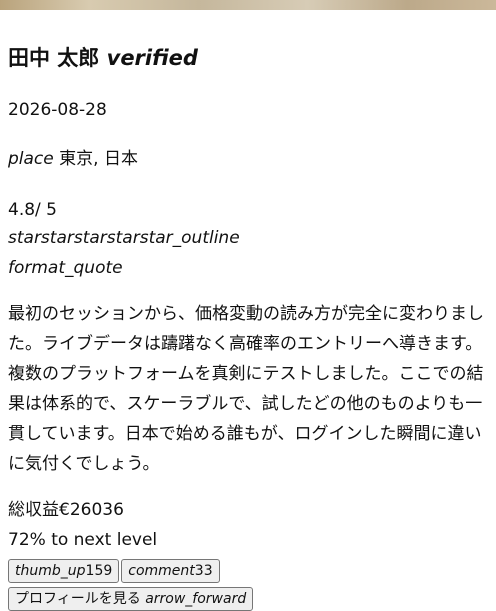 The height and width of the screenshot is (611, 496). I want to click on format-quote-icon: format_quote, so click(65, 268).